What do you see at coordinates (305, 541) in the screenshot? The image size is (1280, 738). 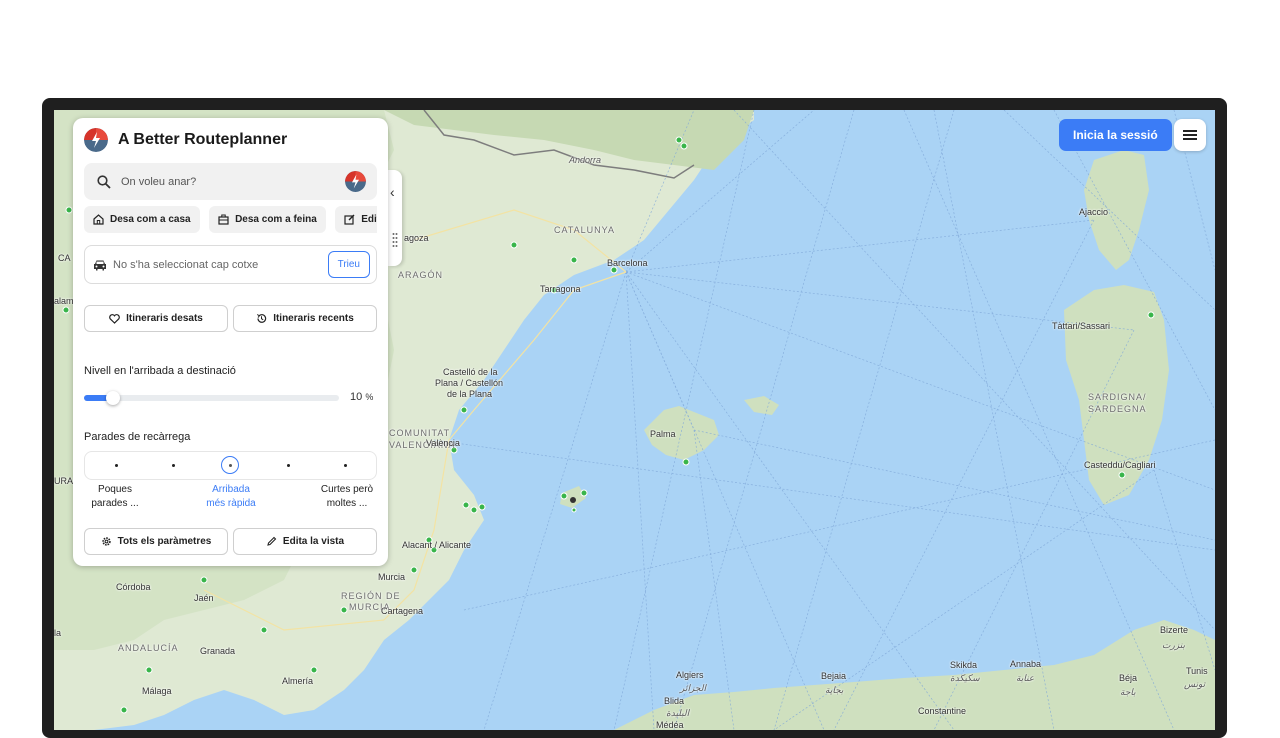 I see `edit-view-button: Edita la vista` at bounding box center [305, 541].